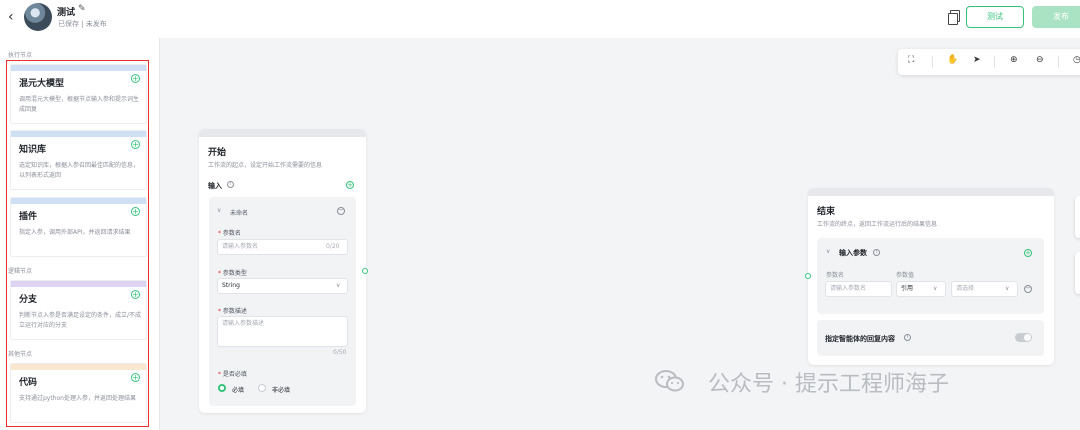 The height and width of the screenshot is (430, 1080). I want to click on fit-screen-icon: ⛶, so click(911, 60).